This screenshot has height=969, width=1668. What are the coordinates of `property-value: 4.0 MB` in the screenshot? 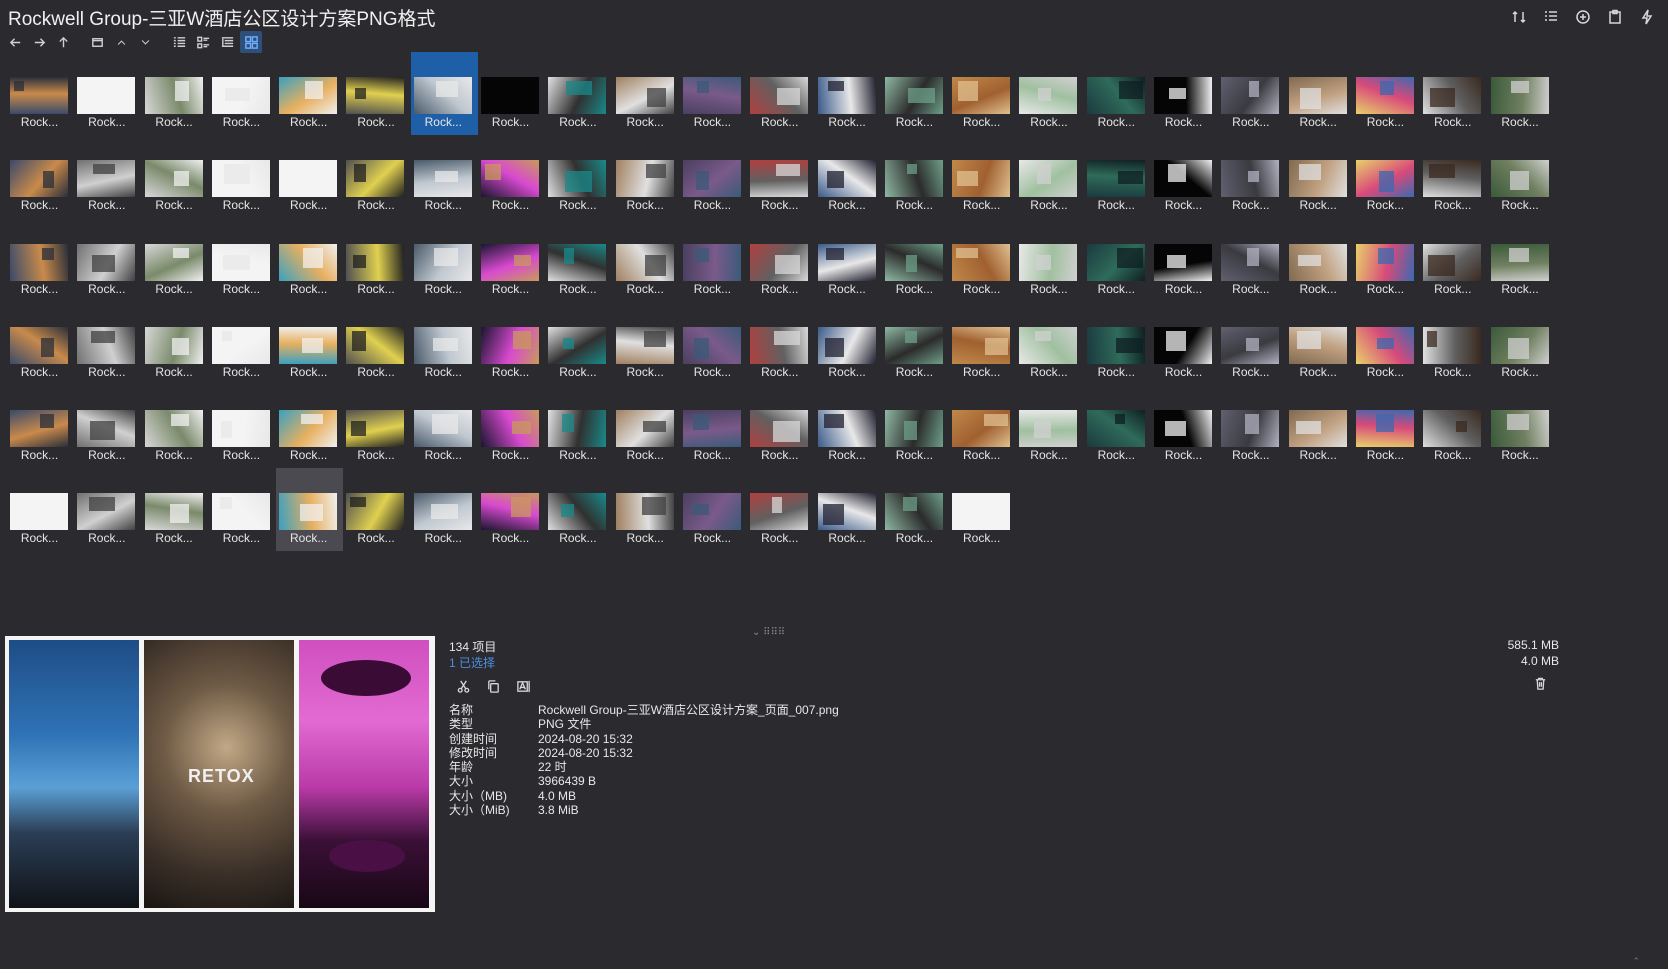 It's located at (557, 796).